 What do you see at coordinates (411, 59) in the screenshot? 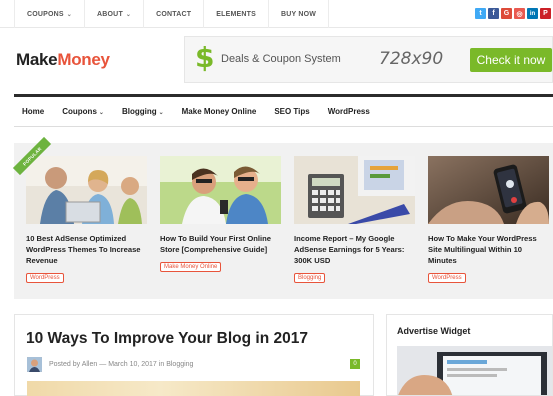
I see `ad-size: 728x90` at bounding box center [411, 59].